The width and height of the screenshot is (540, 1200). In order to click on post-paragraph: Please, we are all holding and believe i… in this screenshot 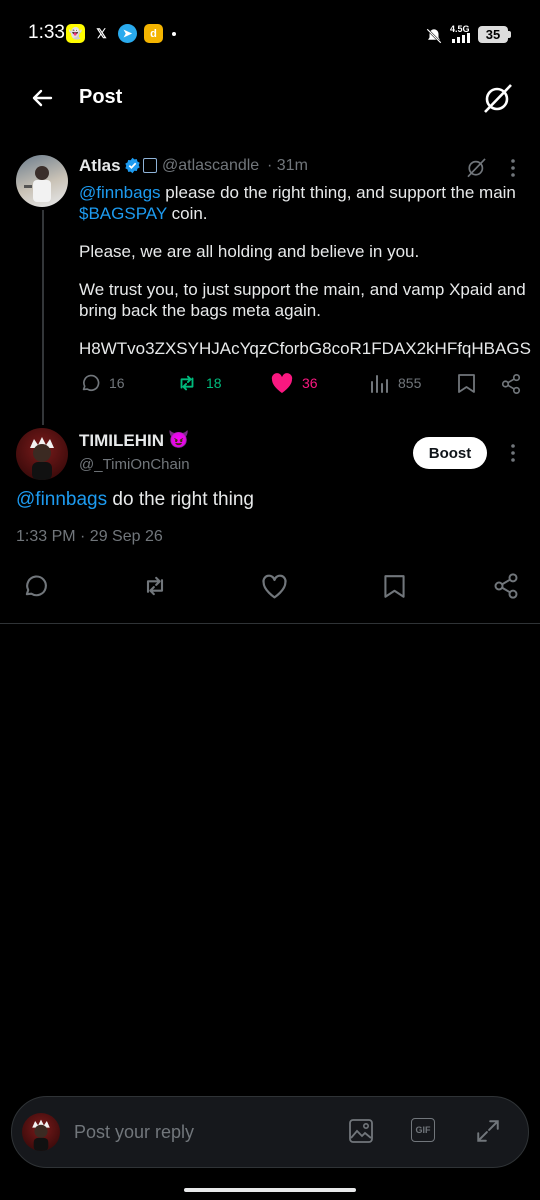, I will do `click(249, 251)`.